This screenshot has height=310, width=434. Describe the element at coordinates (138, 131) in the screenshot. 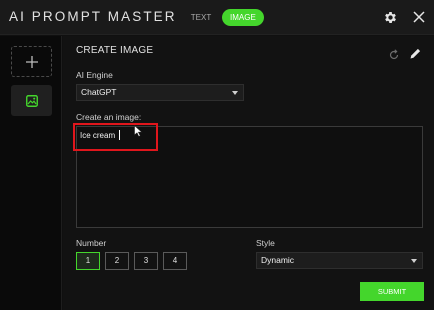

I see `mouse-pointer-icon` at that location.